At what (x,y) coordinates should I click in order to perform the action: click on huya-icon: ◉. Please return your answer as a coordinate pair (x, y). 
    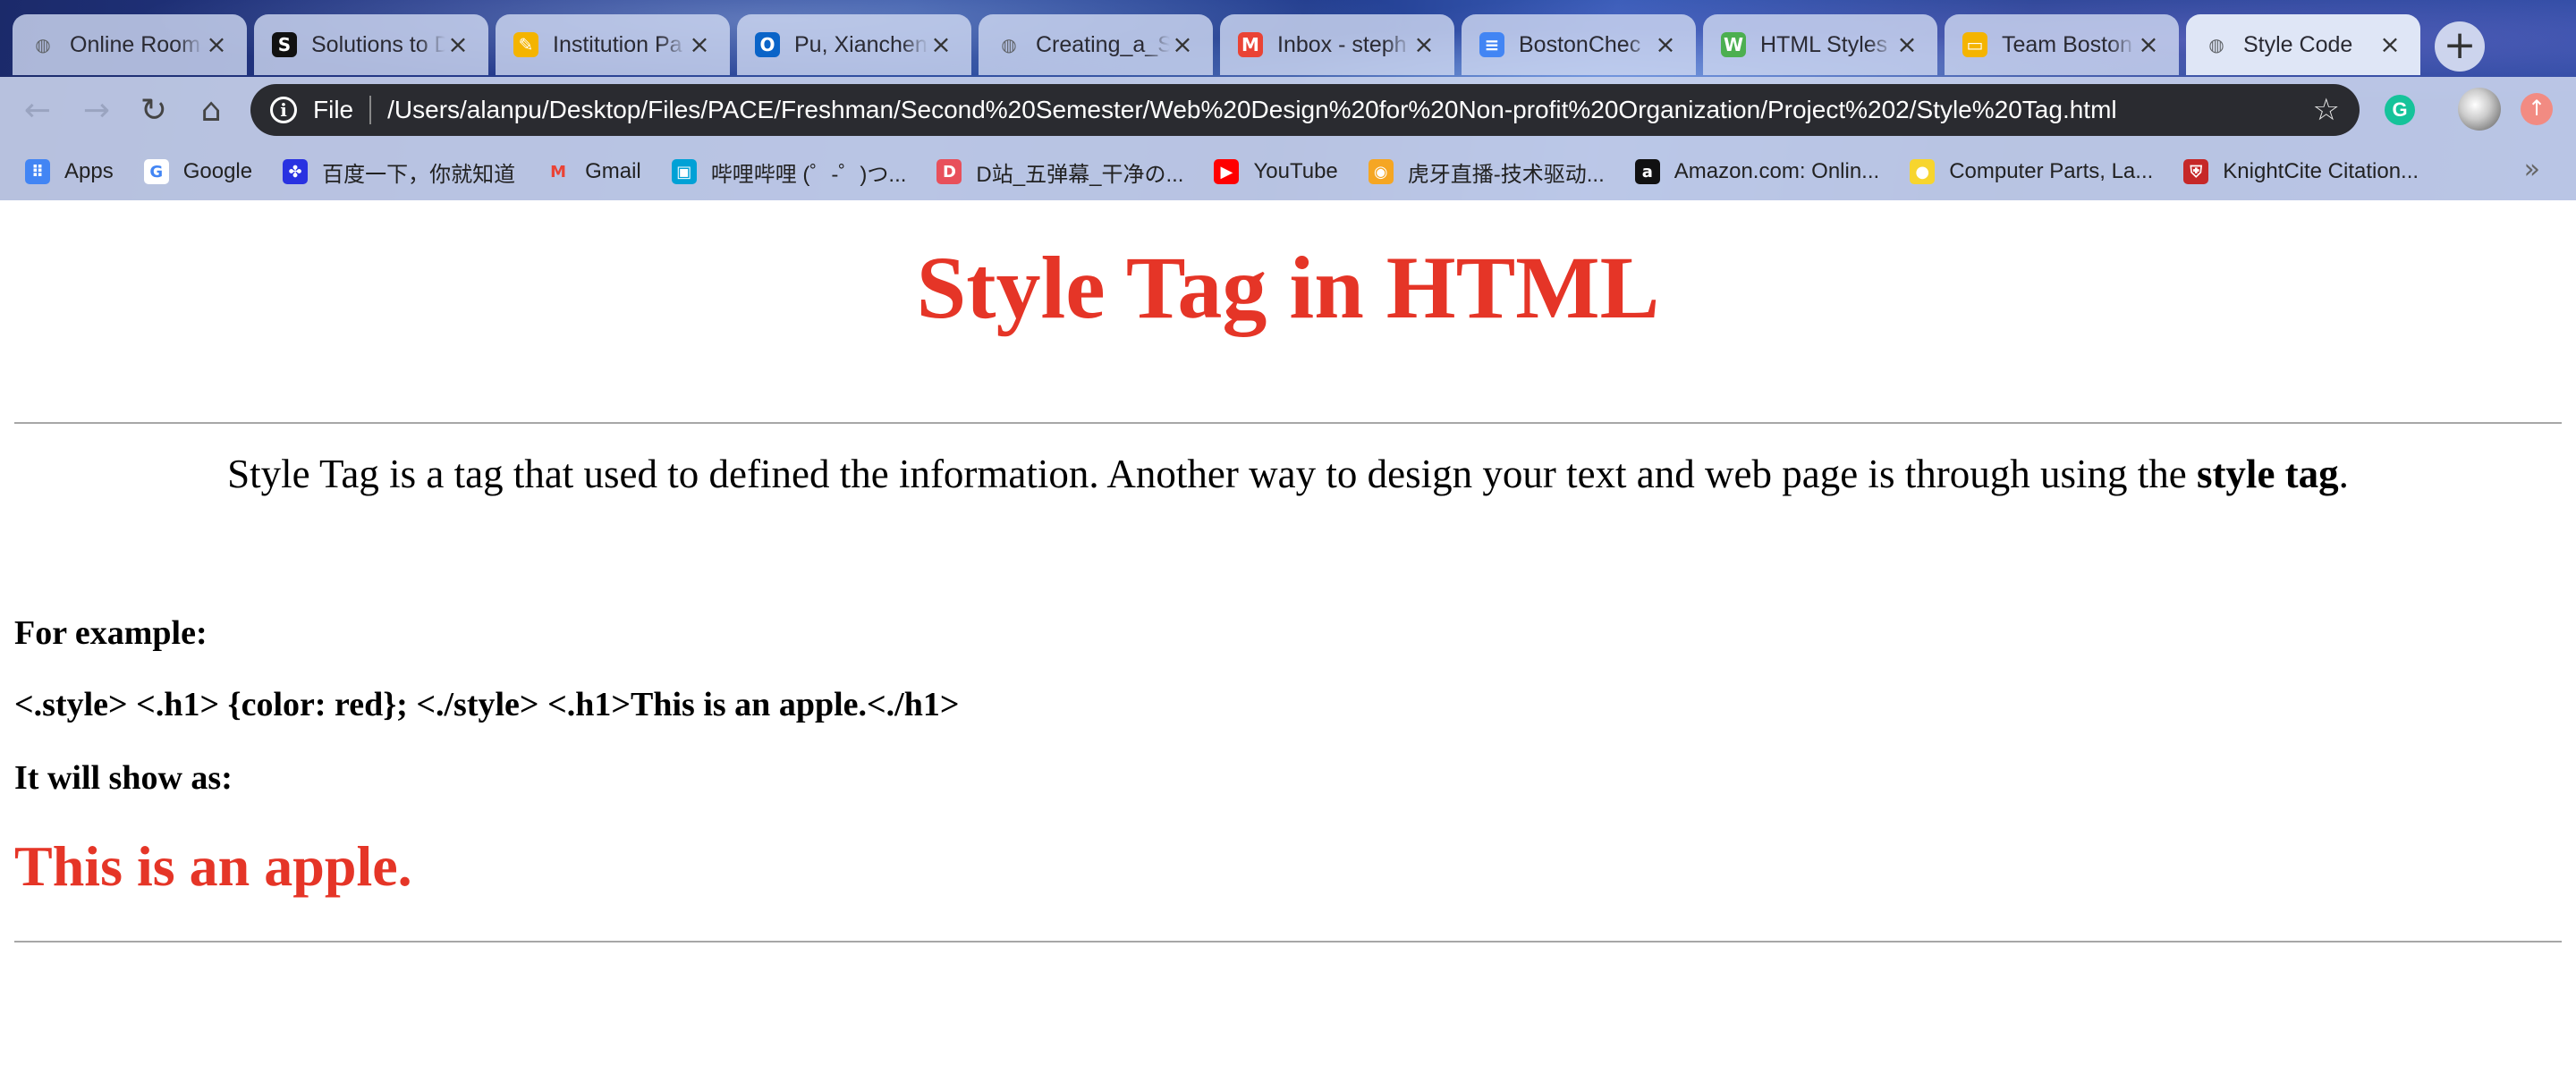
    Looking at the image, I should click on (1381, 171).